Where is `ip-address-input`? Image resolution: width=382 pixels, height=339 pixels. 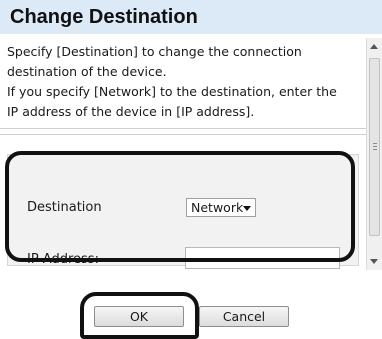
ip-address-input is located at coordinates (262, 258).